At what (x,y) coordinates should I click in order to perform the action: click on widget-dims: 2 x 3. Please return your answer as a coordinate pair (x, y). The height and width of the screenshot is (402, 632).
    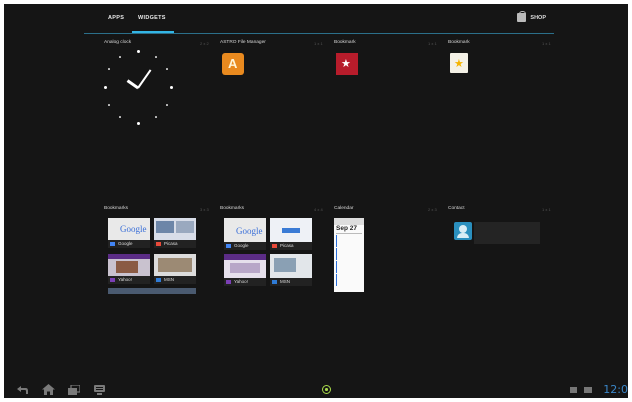
    Looking at the image, I should click on (432, 209).